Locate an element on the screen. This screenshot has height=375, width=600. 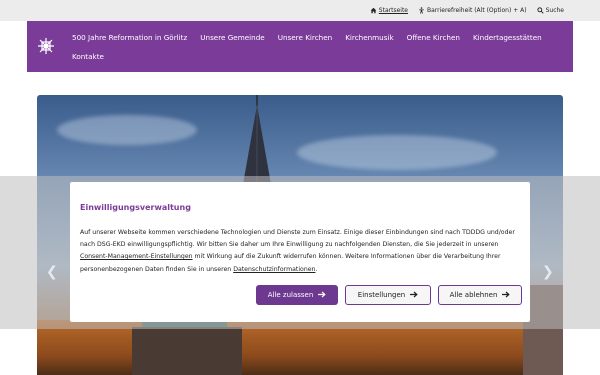
nav-item-reformation: 500 Jahre Reformation in Görlitz is located at coordinates (129, 37).